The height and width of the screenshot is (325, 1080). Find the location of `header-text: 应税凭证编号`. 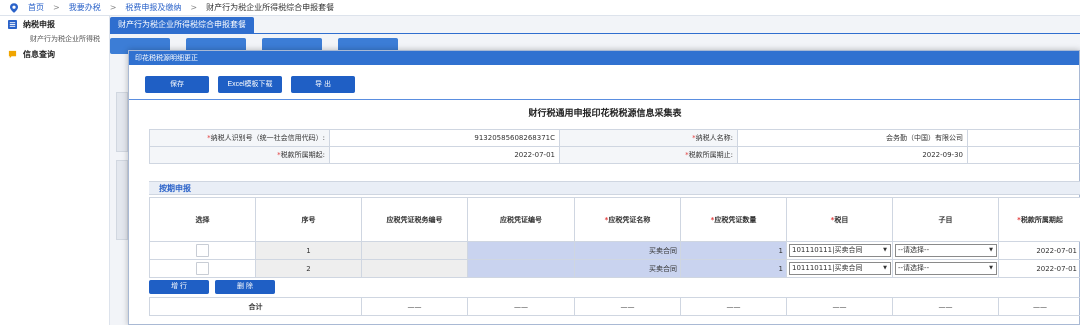

header-text: 应税凭证编号 is located at coordinates (521, 219).